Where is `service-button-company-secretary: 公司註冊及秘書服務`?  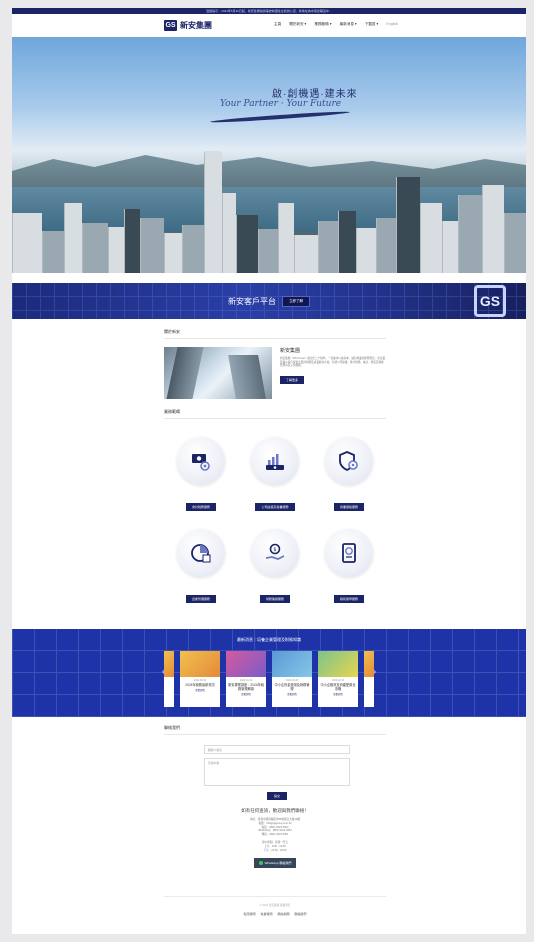 service-button-company-secretary: 公司註冊及秘書服務 is located at coordinates (275, 507).